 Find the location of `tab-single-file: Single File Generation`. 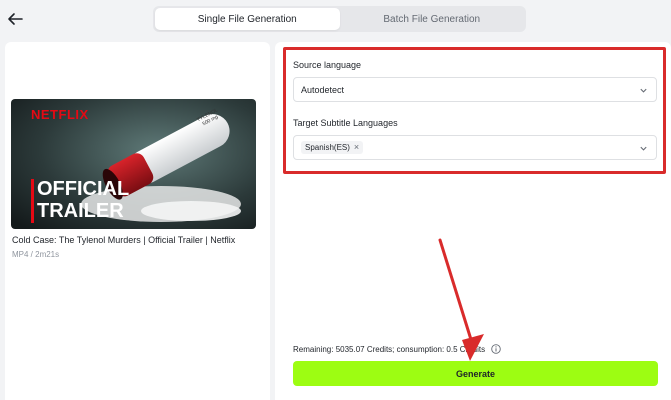

tab-single-file: Single File Generation is located at coordinates (247, 19).